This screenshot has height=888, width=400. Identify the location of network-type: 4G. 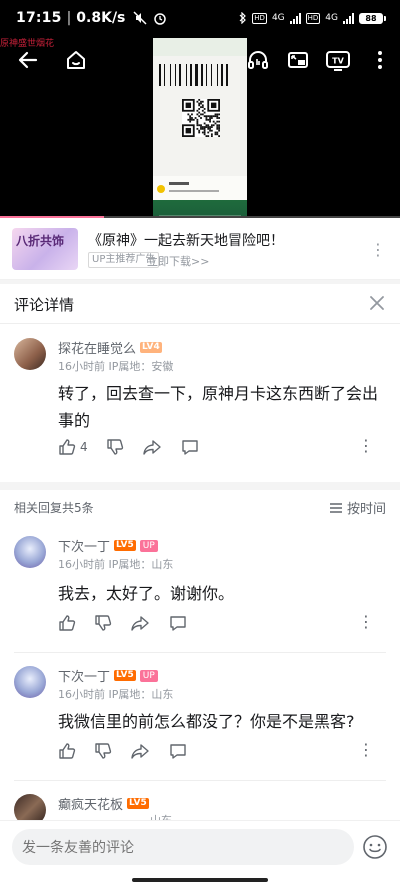
(278, 18).